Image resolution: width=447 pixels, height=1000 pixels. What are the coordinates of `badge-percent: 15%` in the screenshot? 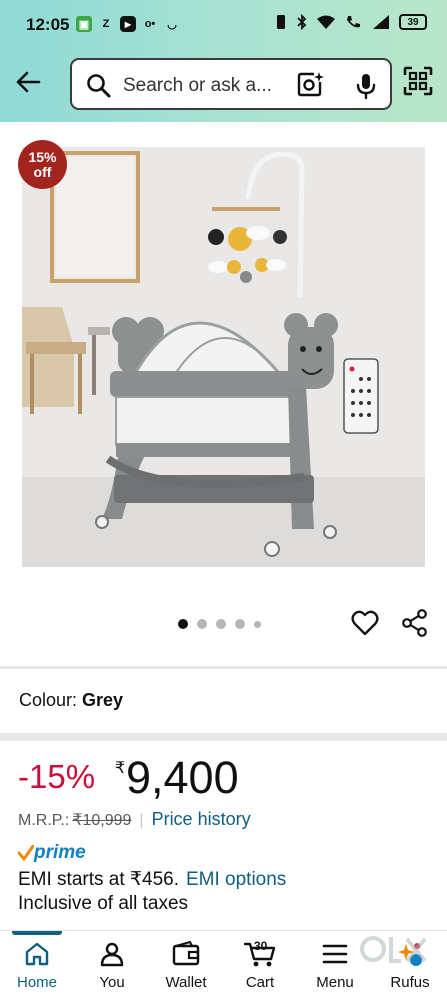 It's located at (42, 156).